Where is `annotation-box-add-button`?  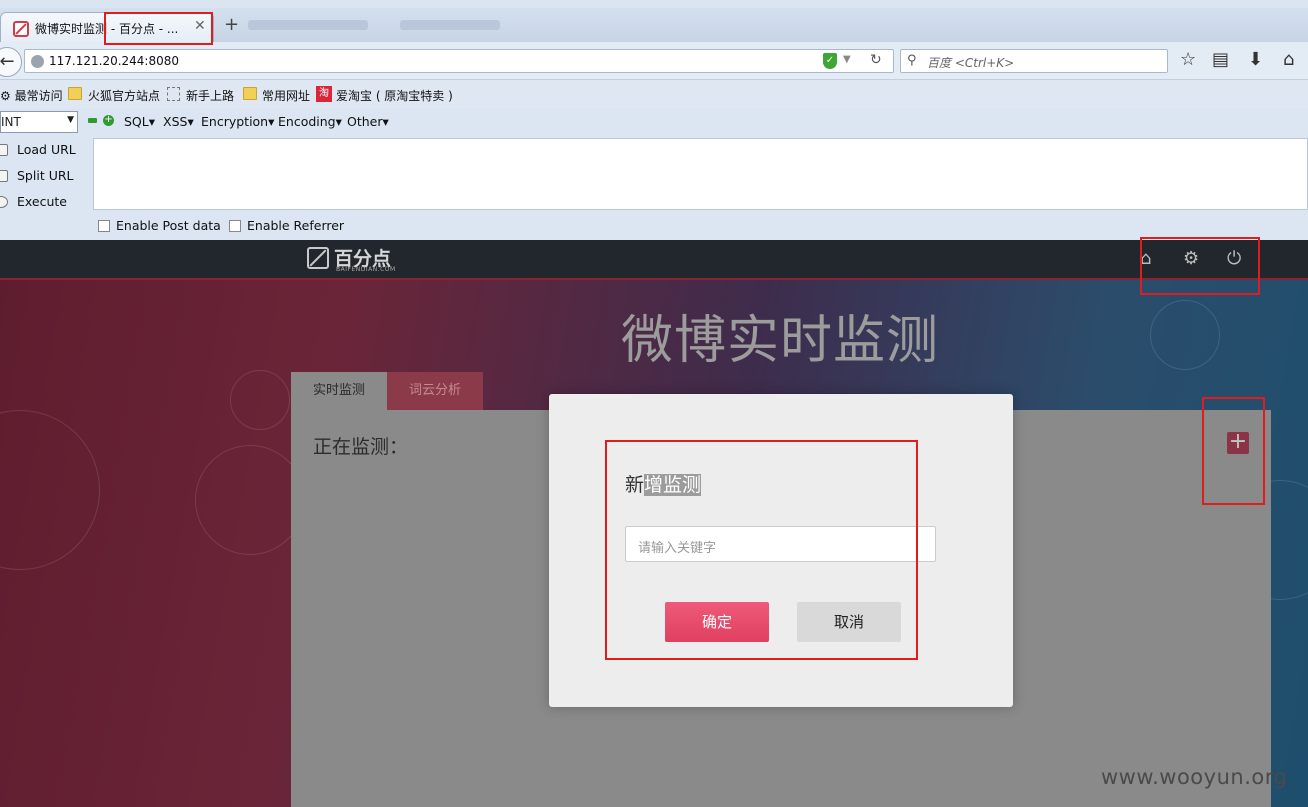
annotation-box-add-button is located at coordinates (1233, 451).